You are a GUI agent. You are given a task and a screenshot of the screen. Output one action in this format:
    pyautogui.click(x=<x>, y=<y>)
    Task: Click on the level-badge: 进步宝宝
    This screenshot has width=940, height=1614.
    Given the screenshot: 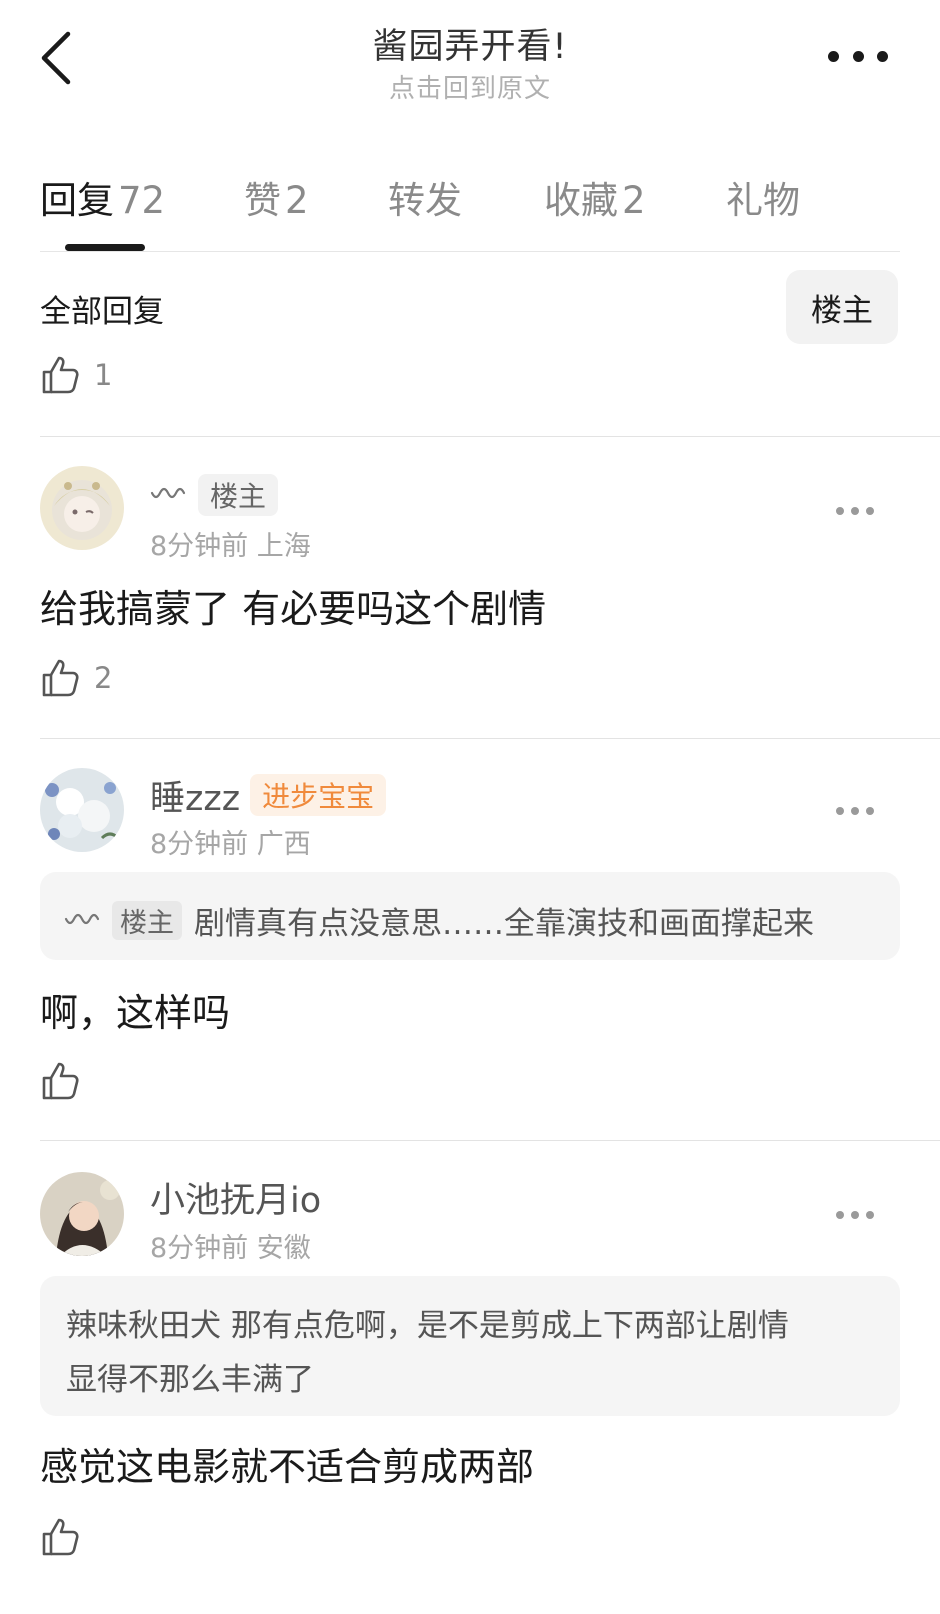 What is the action you would take?
    pyautogui.click(x=318, y=795)
    